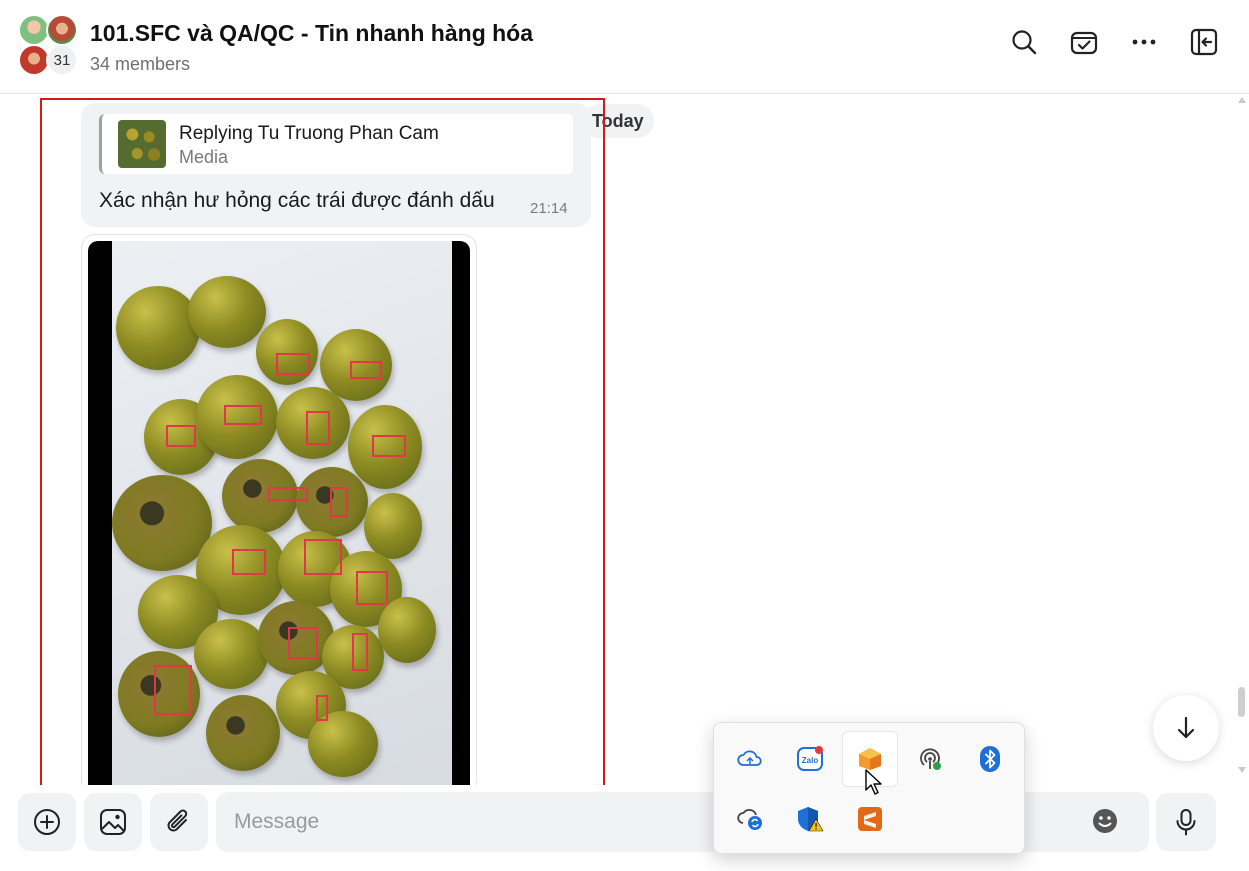  Describe the element at coordinates (1144, 42) in the screenshot. I see `more-icon` at that location.